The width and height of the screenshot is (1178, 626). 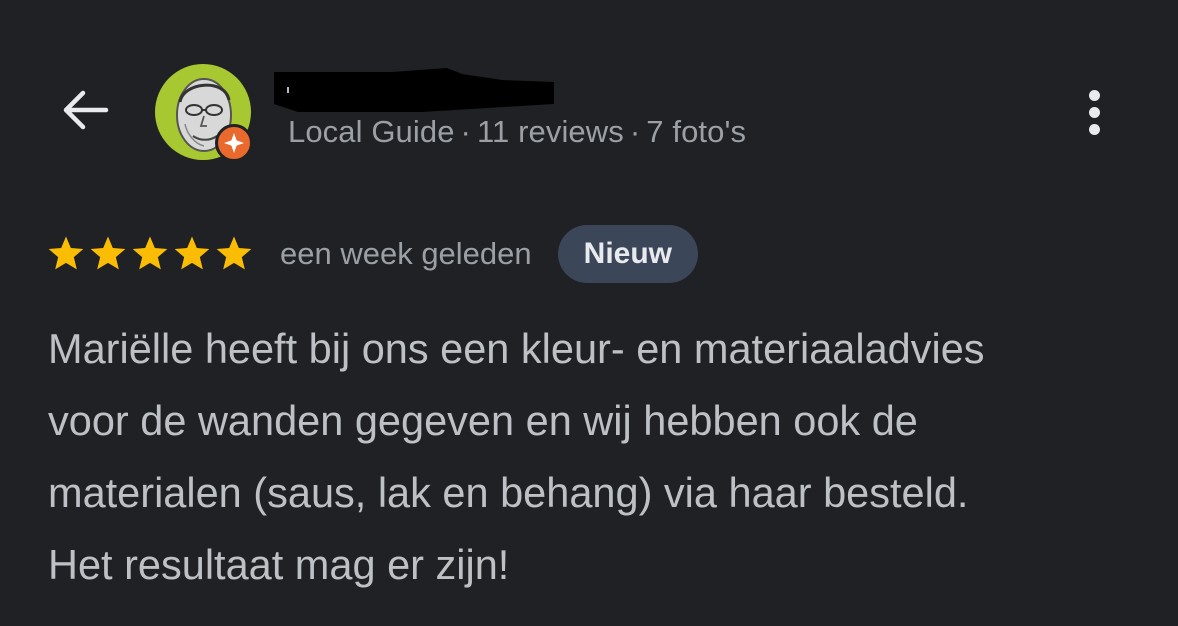 I want to click on back-button, so click(x=84, y=110).